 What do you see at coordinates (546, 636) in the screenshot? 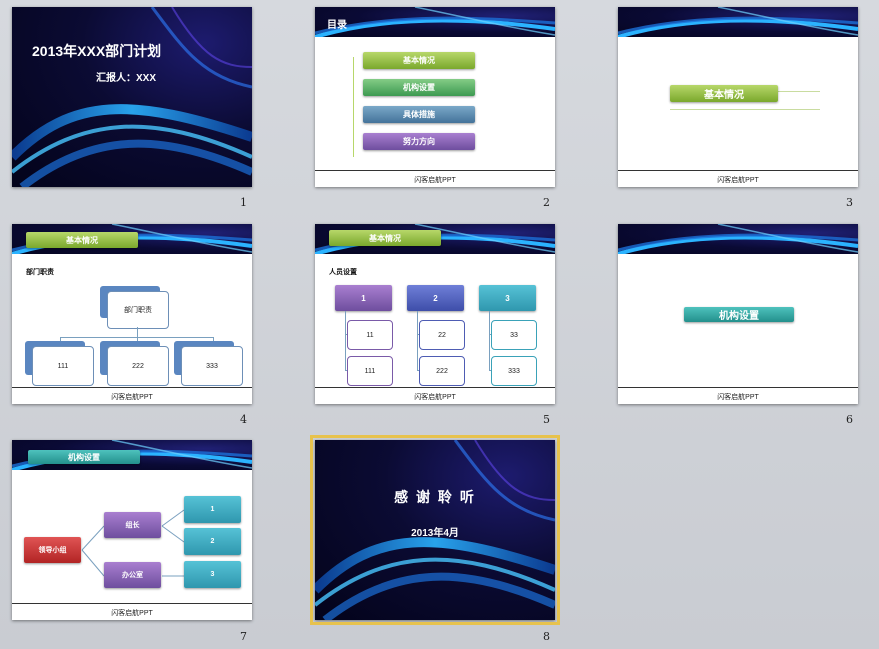
I see `slide-number: 8` at bounding box center [546, 636].